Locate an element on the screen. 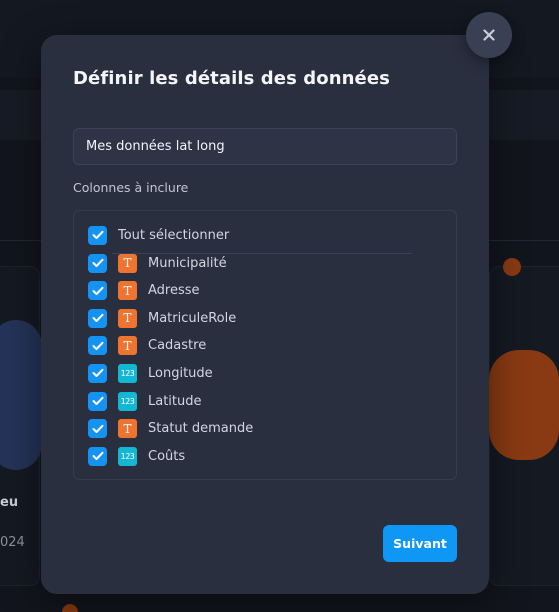 The width and height of the screenshot is (559, 612). next-button: Suivant is located at coordinates (420, 543).